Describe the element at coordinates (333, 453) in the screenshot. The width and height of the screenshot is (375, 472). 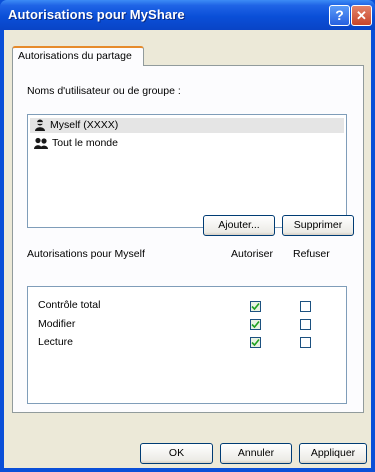
I see `apply-button: Appliquer` at that location.